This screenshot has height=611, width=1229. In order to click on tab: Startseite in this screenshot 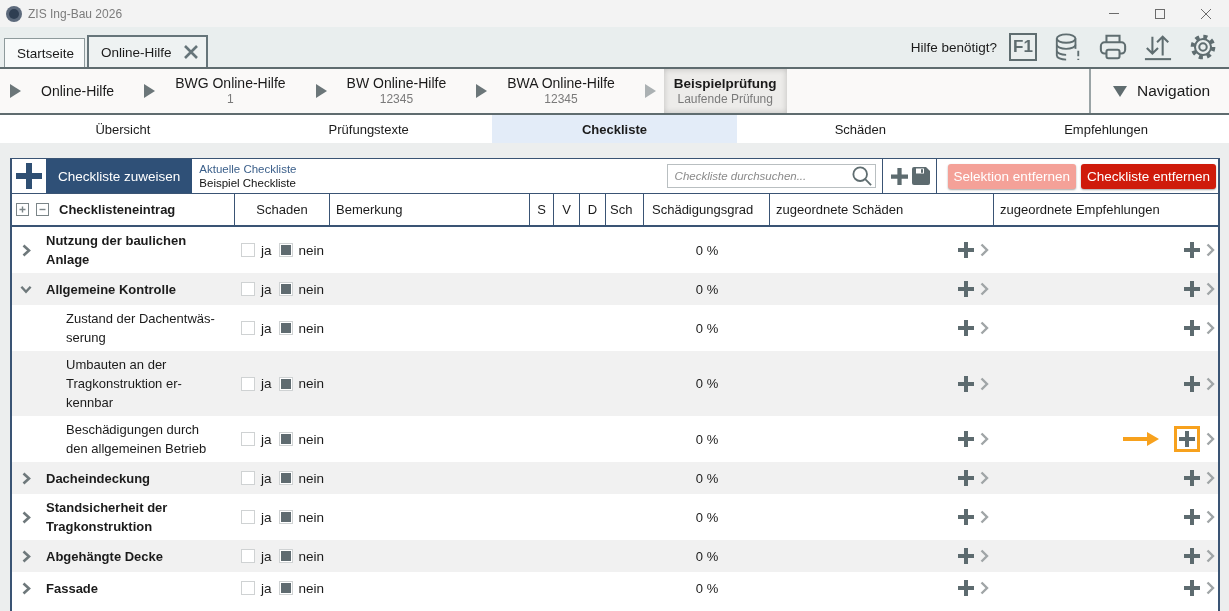, I will do `click(45, 52)`.